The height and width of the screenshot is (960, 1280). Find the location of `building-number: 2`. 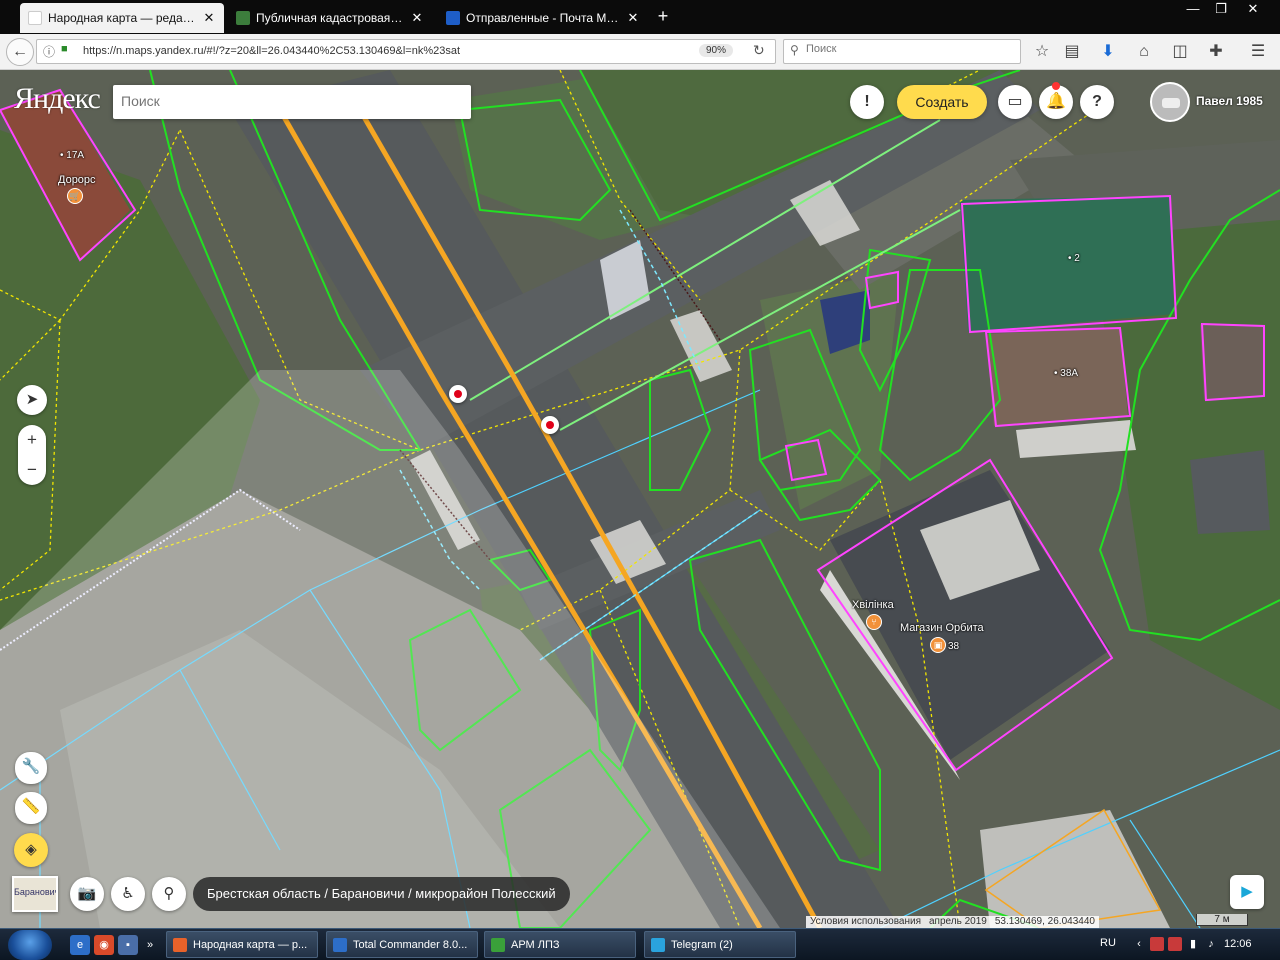

building-number: 2 is located at coordinates (1077, 258).